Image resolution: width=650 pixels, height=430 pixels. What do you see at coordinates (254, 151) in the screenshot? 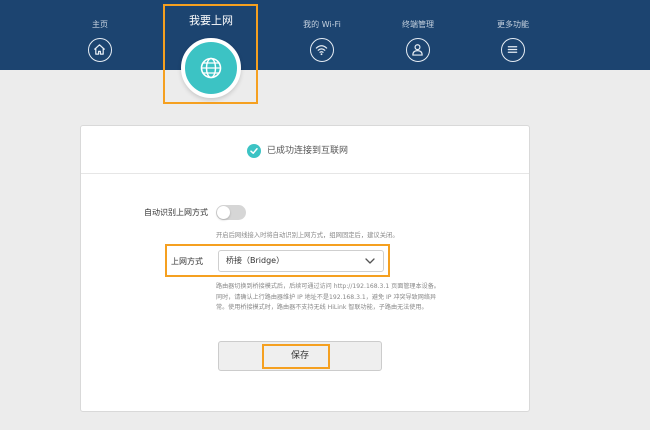
I see `check-circle-icon` at bounding box center [254, 151].